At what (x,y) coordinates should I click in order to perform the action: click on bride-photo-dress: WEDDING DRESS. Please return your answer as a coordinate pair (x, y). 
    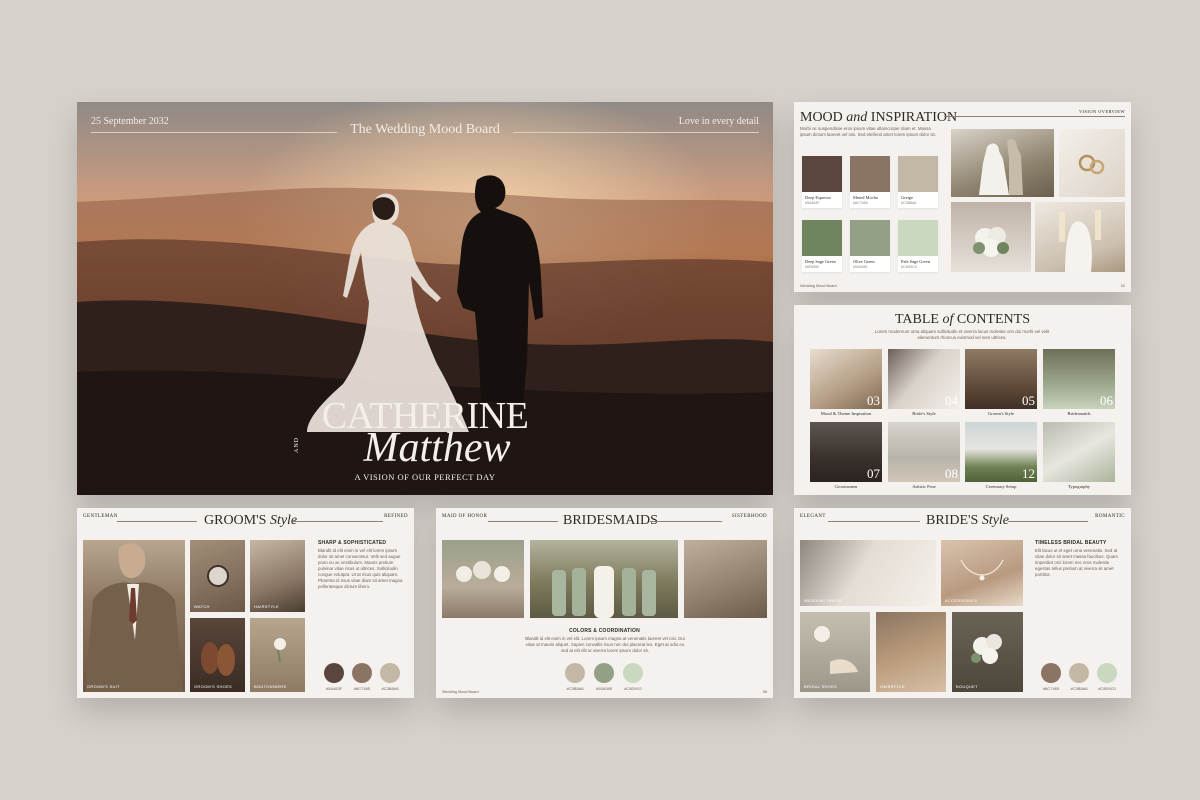
    Looking at the image, I should click on (868, 573).